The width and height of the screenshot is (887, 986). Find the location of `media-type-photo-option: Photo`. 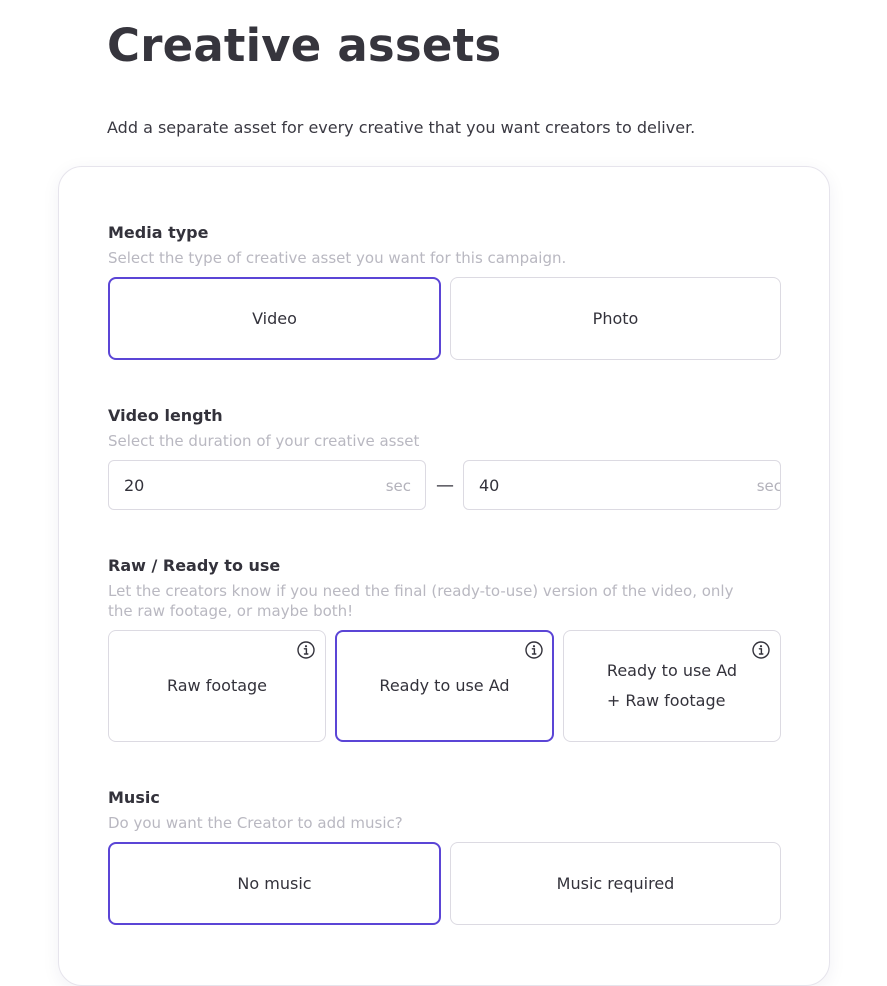

media-type-photo-option: Photo is located at coordinates (615, 318).